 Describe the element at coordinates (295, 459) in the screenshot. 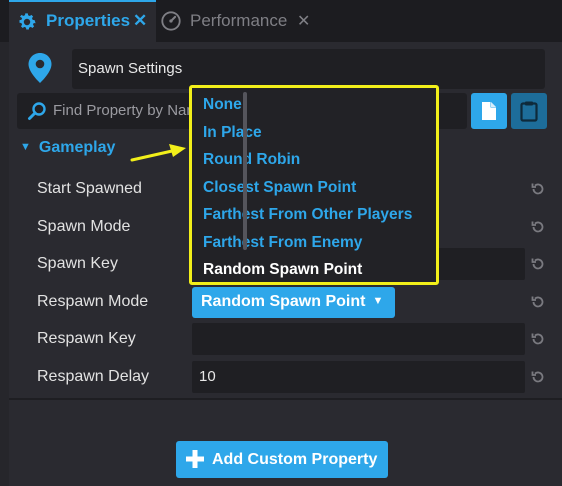

I see `add-button-label: Add Custom Property` at that location.